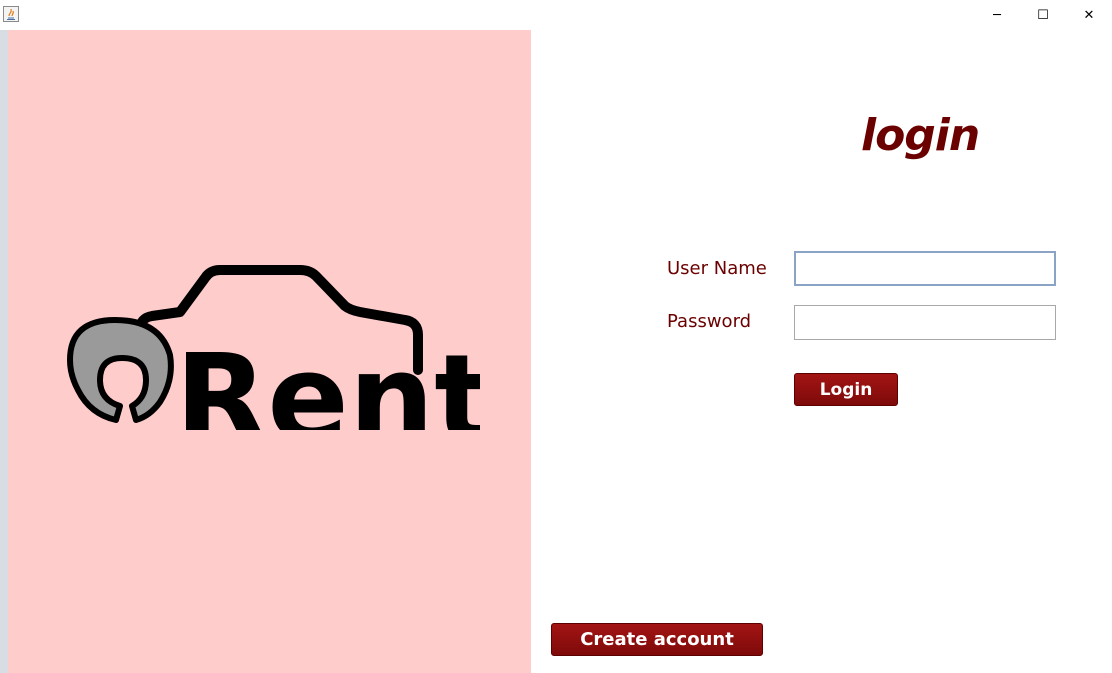 This screenshot has width=1112, height=673. Describe the element at coordinates (1043, 15) in the screenshot. I see `maximize-button: ☐` at that location.